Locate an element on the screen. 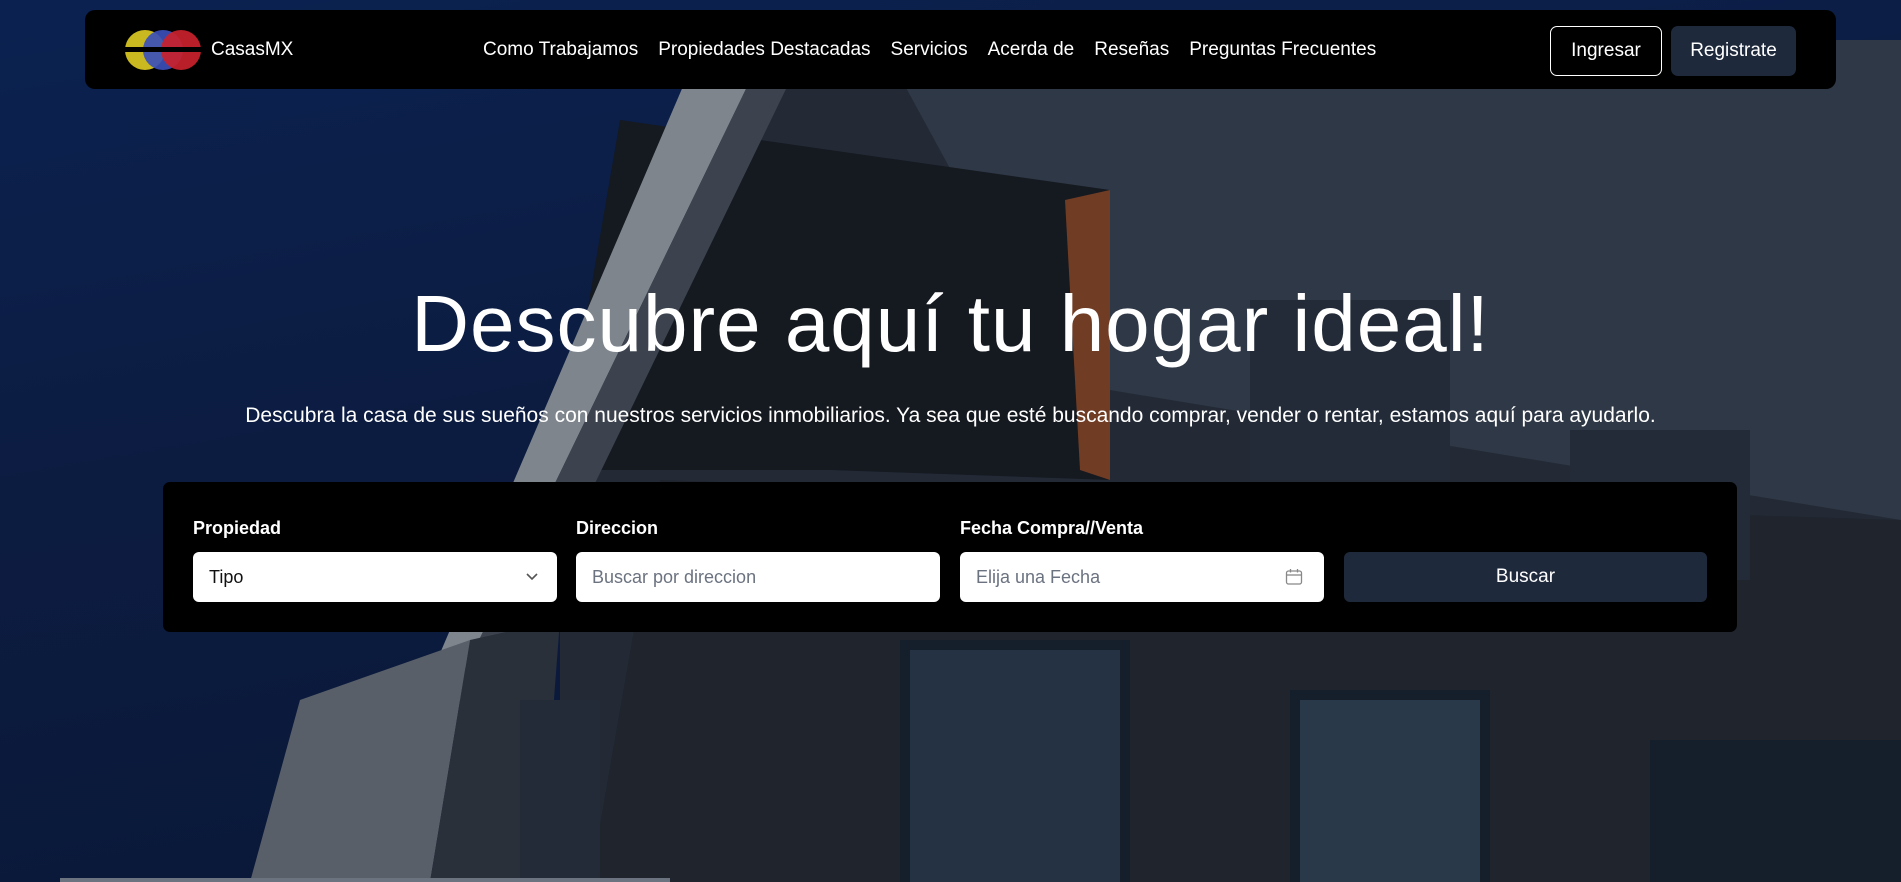 The width and height of the screenshot is (1901, 882). date-field: Fecha Compra//Venta is located at coordinates (1142, 560).